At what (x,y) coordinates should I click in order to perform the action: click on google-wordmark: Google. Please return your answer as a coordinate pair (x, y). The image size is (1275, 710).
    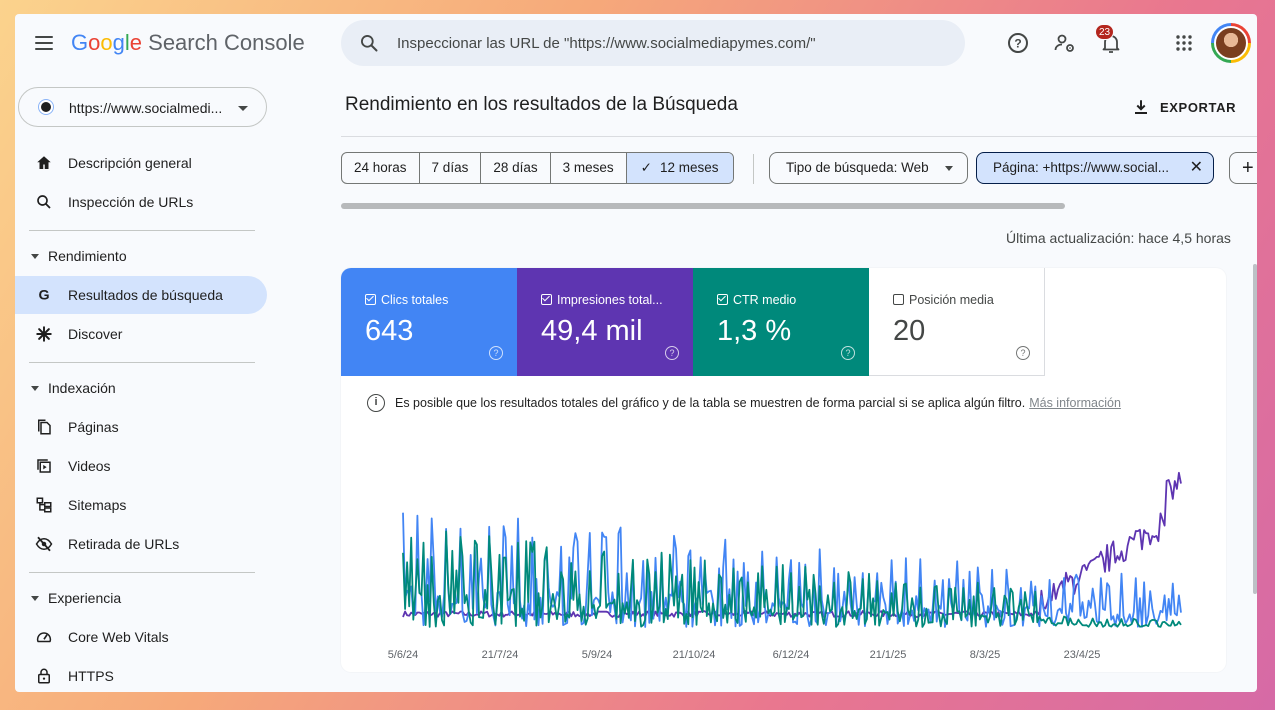
    Looking at the image, I should click on (107, 42).